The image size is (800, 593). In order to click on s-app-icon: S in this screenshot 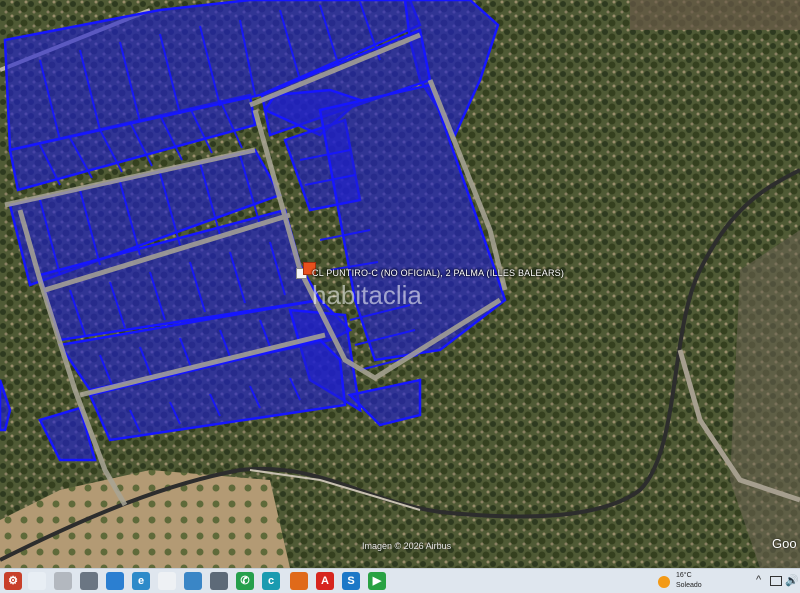, I will do `click(351, 581)`.